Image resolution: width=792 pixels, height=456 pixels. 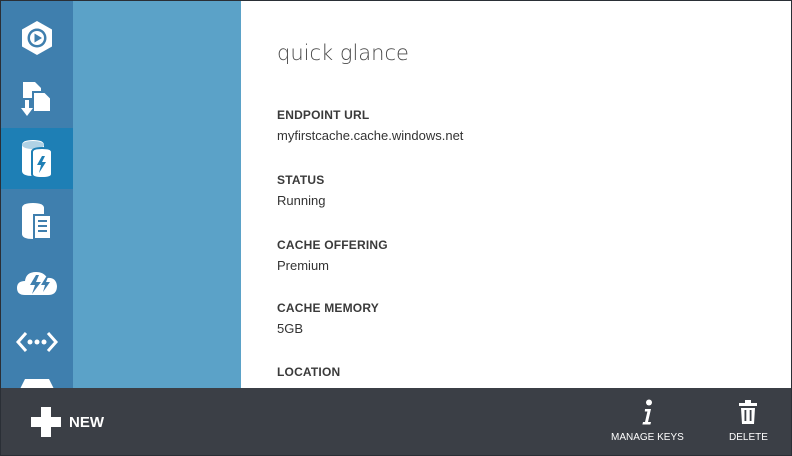 What do you see at coordinates (37, 383) in the screenshot?
I see `tag-icon` at bounding box center [37, 383].